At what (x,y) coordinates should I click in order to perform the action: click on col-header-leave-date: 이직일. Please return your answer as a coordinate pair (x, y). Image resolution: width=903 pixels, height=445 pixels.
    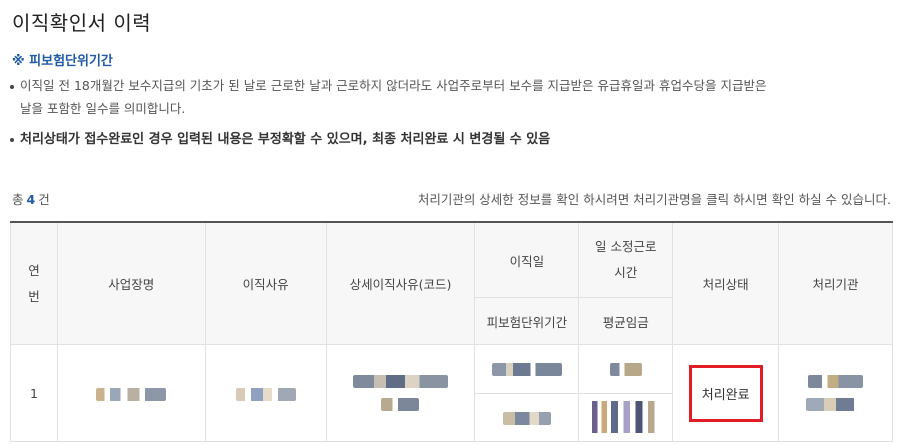
    Looking at the image, I should click on (527, 259).